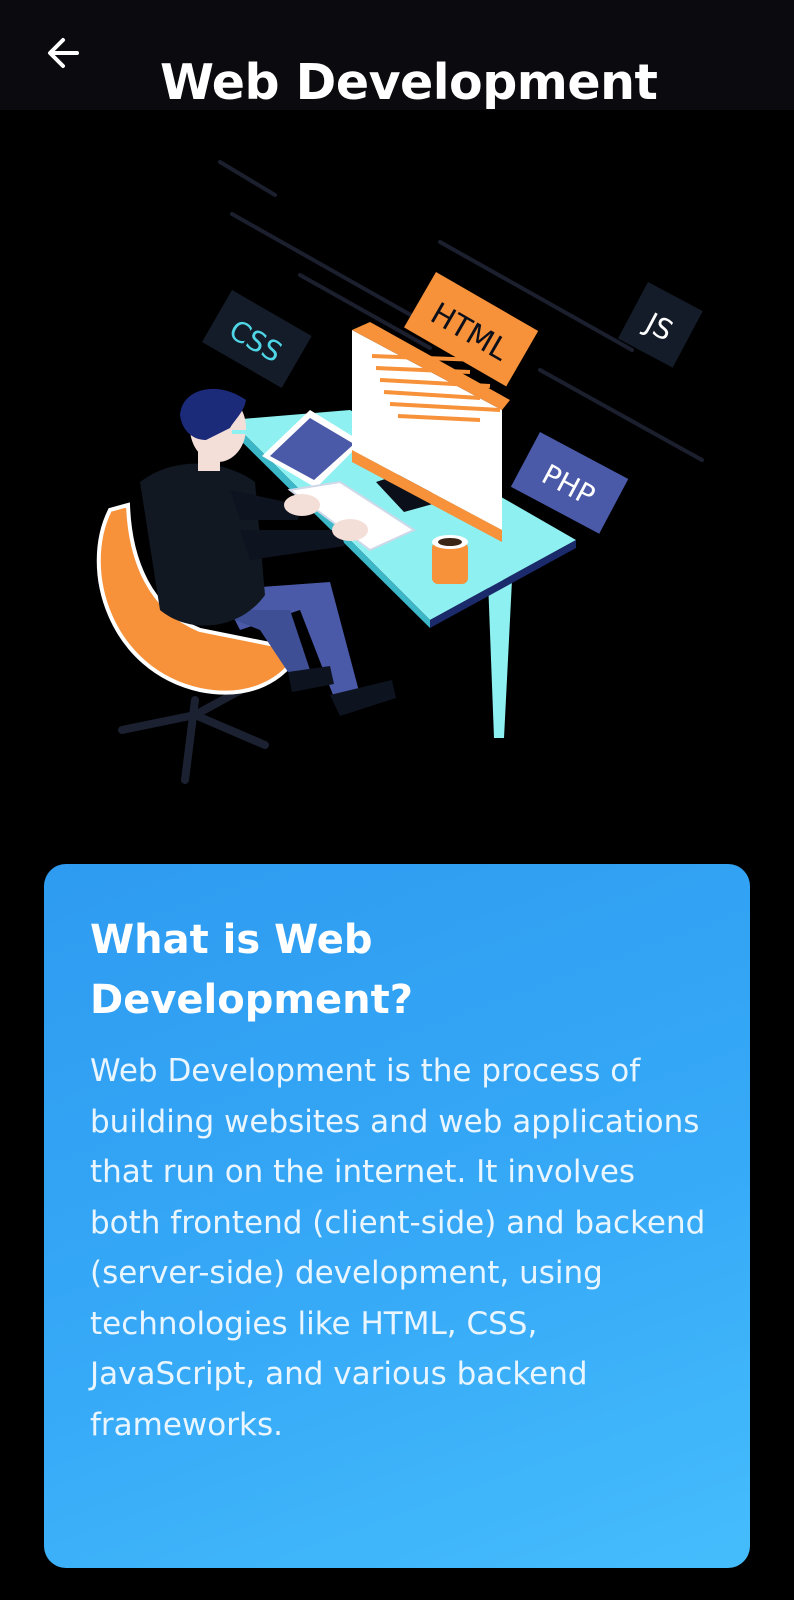  I want to click on coffee-cup, so click(450, 559).